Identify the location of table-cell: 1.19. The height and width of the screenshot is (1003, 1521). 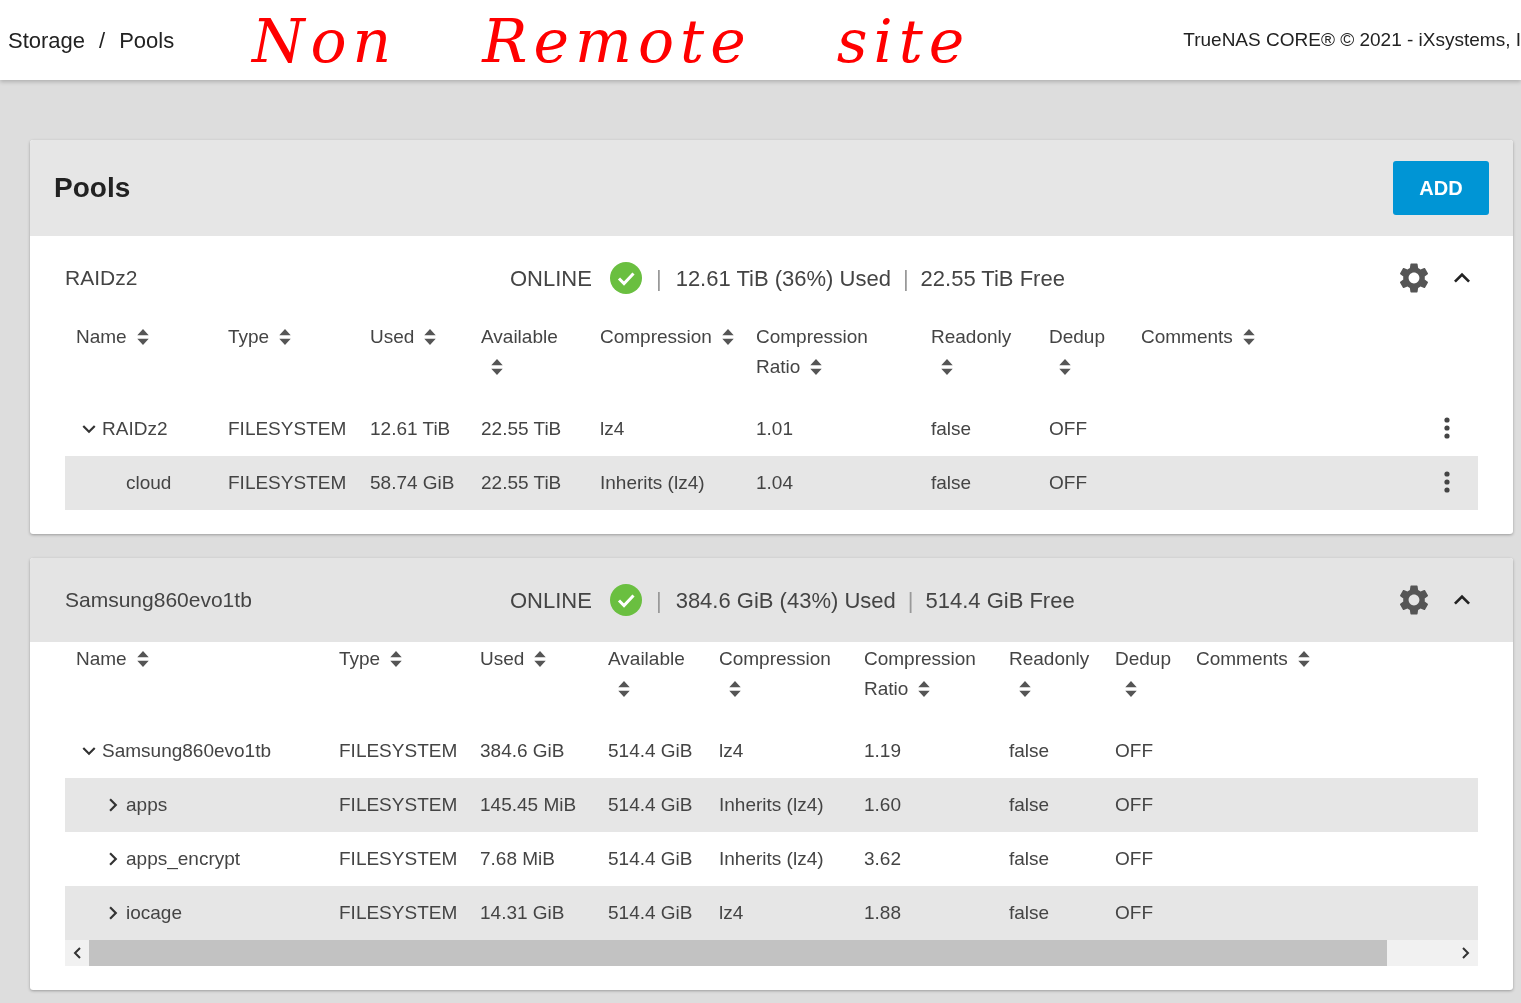
(925, 751).